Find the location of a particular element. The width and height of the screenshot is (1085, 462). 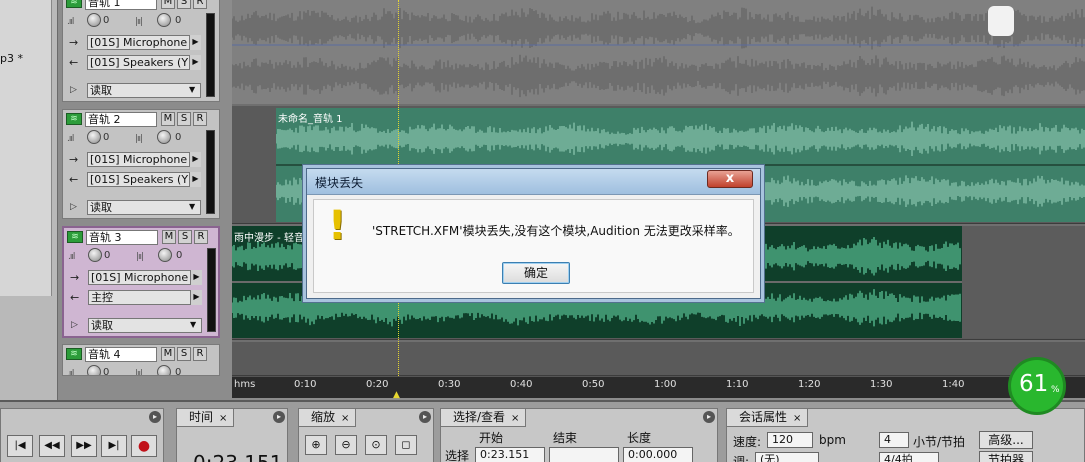

level-meter is located at coordinates (210, 172).